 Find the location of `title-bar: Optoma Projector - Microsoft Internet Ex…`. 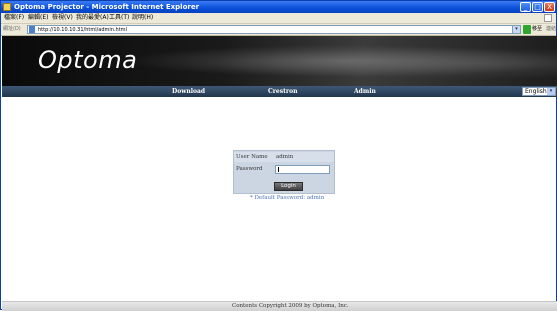

title-bar: Optoma Projector - Microsoft Internet Ex… is located at coordinates (278, 7).